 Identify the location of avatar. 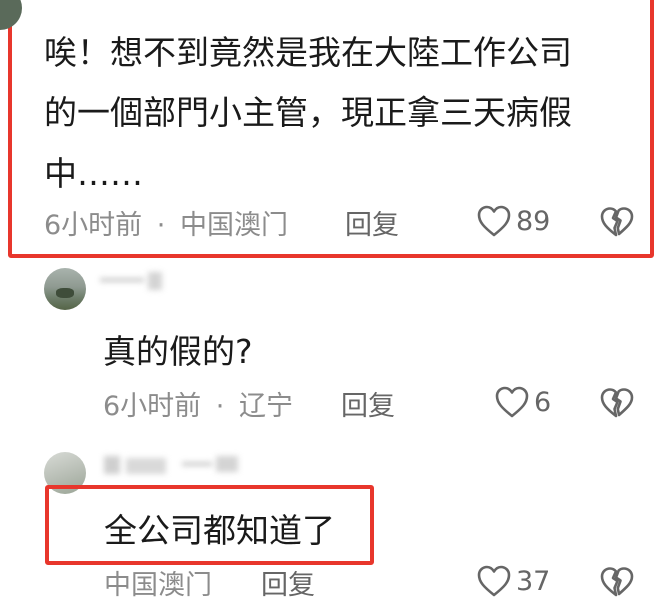
(65, 289).